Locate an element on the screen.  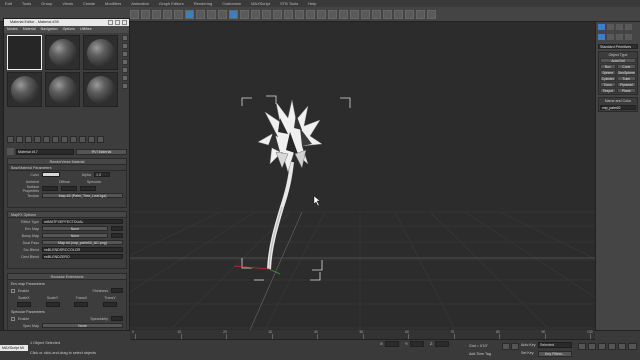
z-coord-field is located at coordinates (442, 344).